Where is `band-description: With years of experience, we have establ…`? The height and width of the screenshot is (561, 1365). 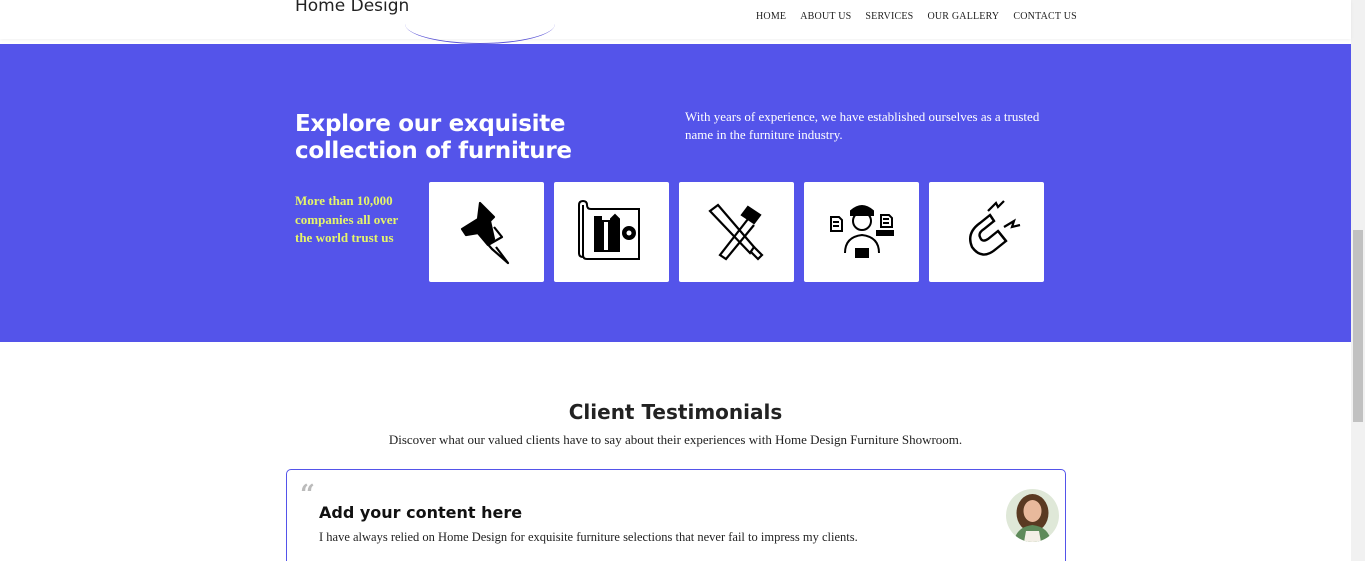 band-description: With years of experience, we have establ… is located at coordinates (862, 125).